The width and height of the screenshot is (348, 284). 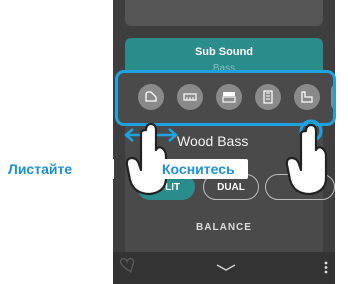 I want to click on swipe-label: Листайте, so click(x=57, y=169).